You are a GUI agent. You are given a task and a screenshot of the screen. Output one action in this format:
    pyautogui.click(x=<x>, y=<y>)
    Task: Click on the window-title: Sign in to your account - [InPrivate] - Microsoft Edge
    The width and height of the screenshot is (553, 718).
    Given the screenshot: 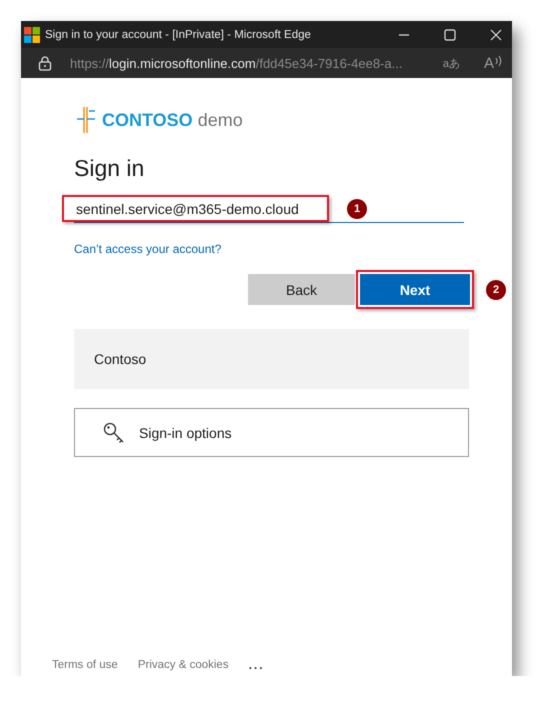 What is the action you would take?
    pyautogui.click(x=178, y=34)
    